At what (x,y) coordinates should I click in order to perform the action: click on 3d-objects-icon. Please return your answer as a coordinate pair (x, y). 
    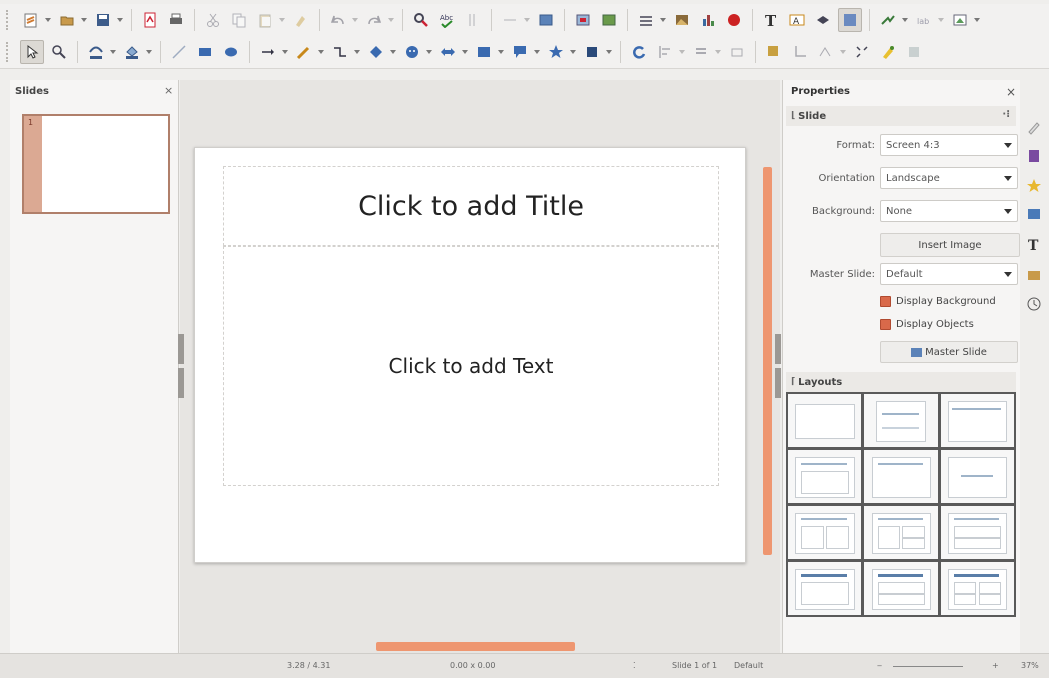
    Looking at the image, I should click on (592, 52).